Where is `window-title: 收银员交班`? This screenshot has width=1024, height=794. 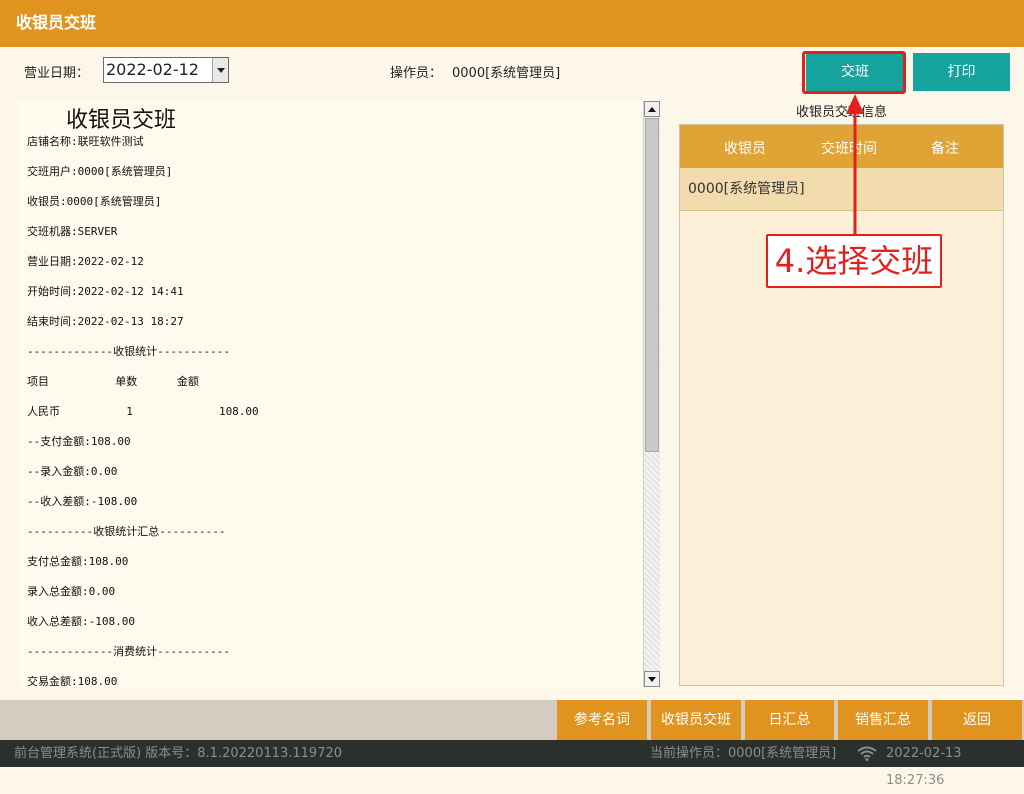 window-title: 收银员交班 is located at coordinates (512, 23).